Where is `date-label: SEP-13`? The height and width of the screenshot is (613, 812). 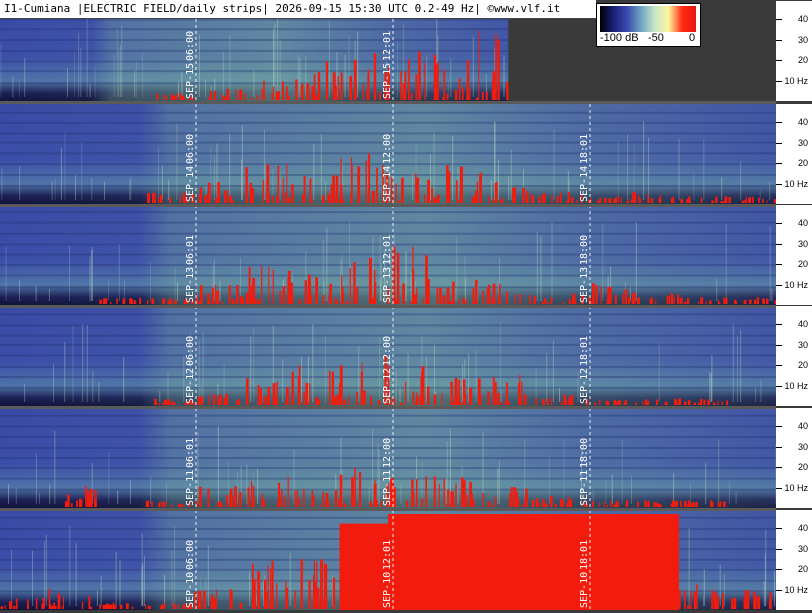
date-label: SEP-13 is located at coordinates (190, 285).